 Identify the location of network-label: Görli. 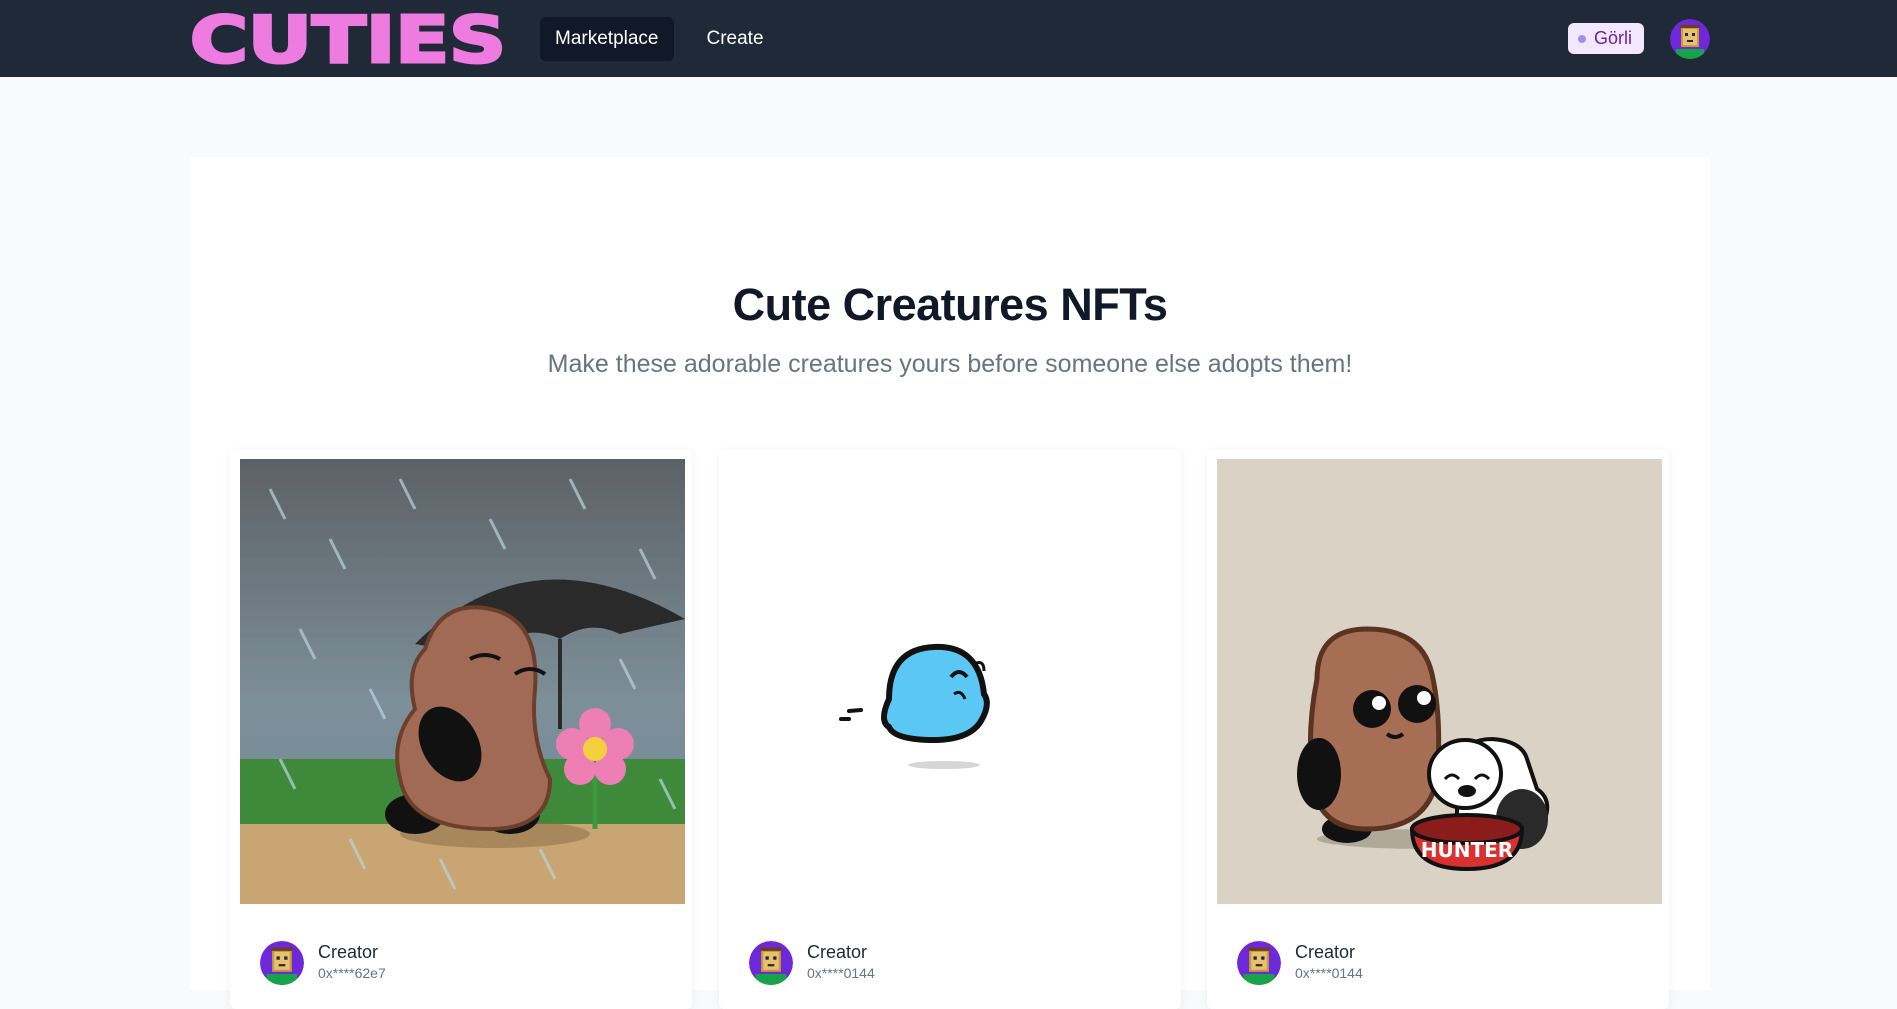
(1613, 38).